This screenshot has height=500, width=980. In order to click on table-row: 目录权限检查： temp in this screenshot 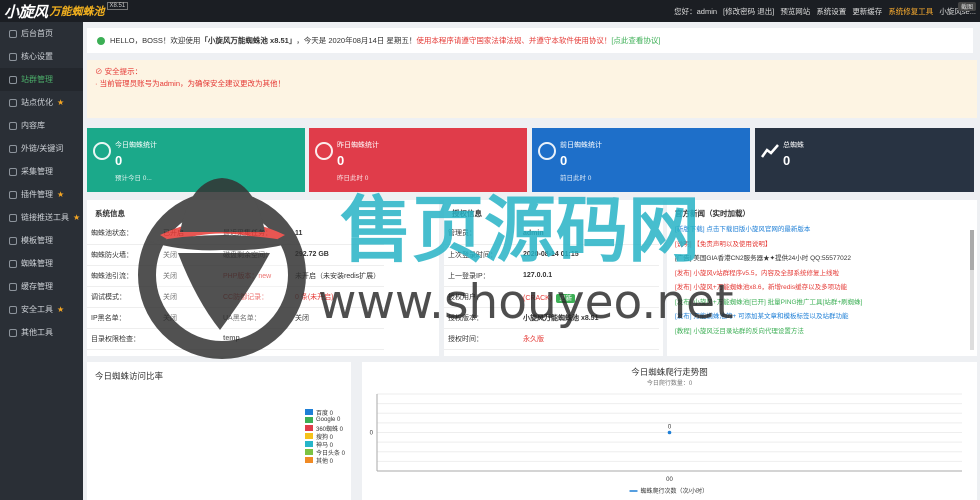, I will do `click(236, 339)`.